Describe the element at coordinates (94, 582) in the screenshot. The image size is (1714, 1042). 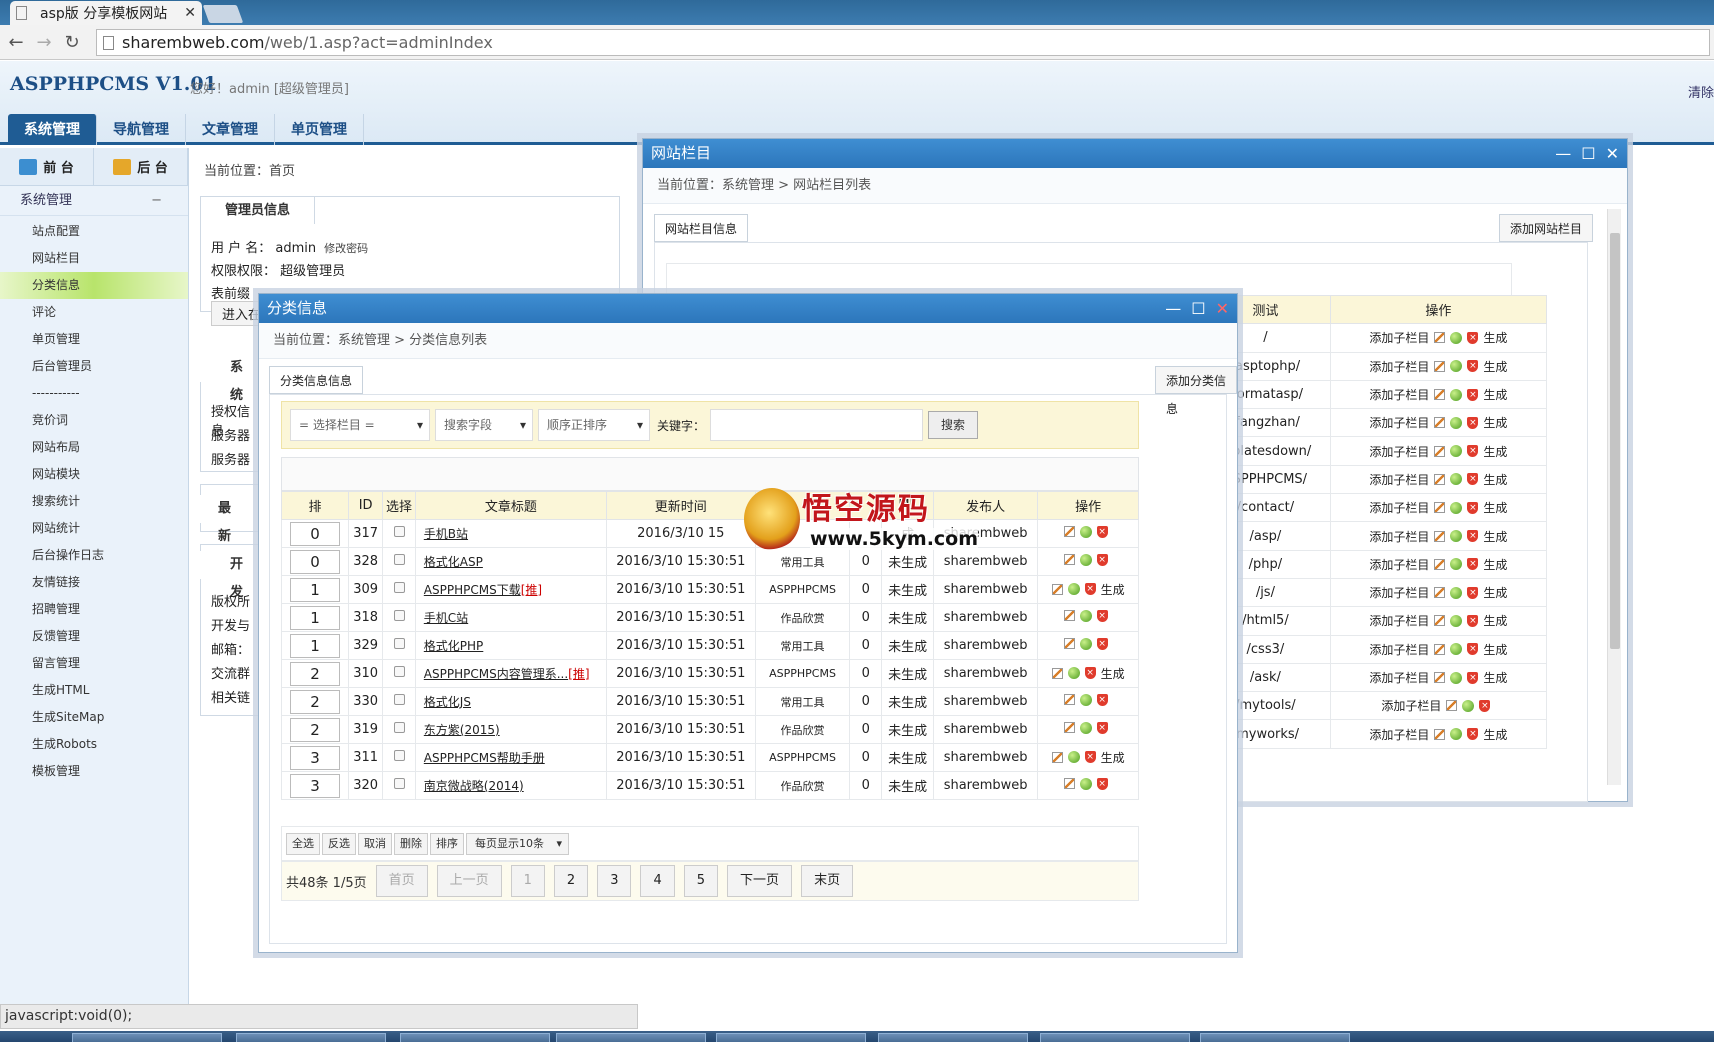
I see `sidebar-item: 友情链接` at that location.